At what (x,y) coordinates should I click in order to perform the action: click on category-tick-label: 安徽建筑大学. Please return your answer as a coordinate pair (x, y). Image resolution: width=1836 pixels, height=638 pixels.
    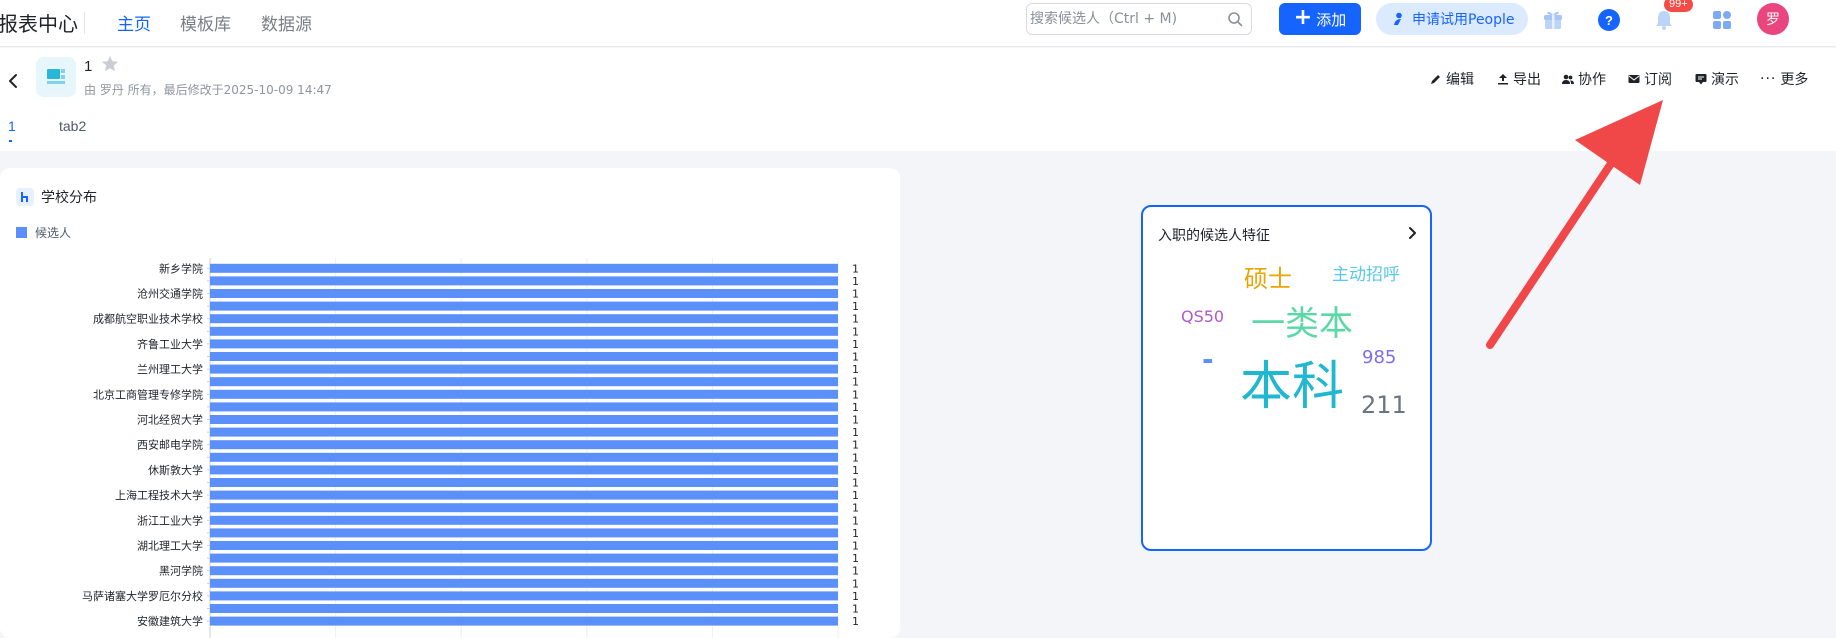
    Looking at the image, I should click on (170, 621).